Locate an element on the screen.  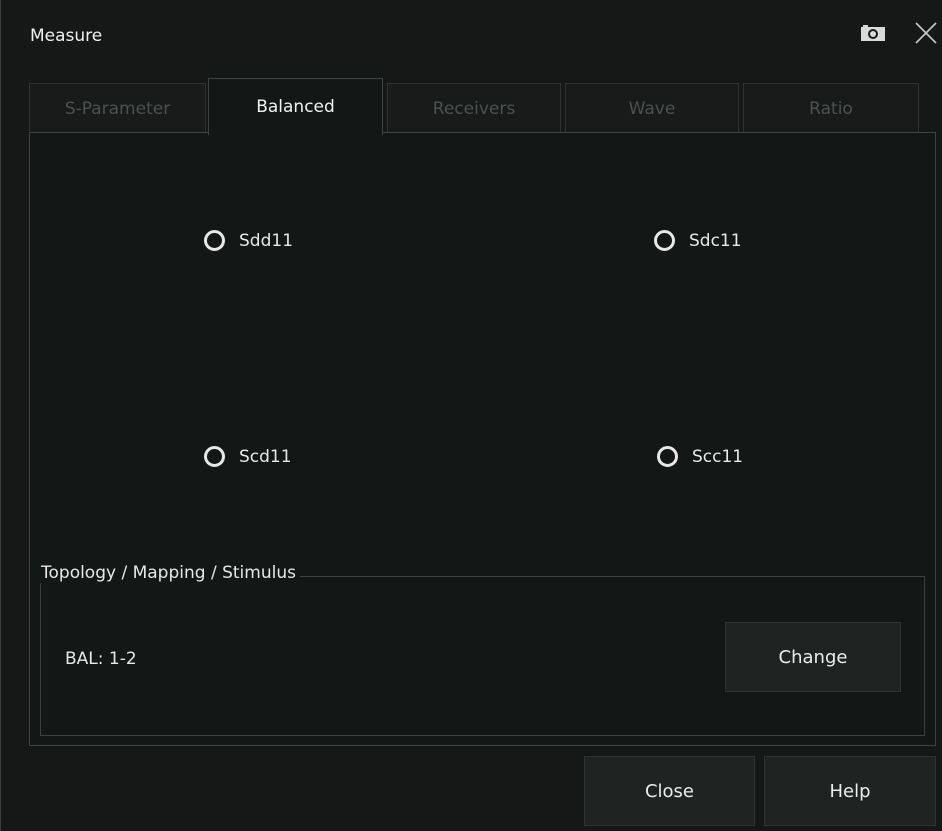
radio-scd11: Scd11 is located at coordinates (248, 456).